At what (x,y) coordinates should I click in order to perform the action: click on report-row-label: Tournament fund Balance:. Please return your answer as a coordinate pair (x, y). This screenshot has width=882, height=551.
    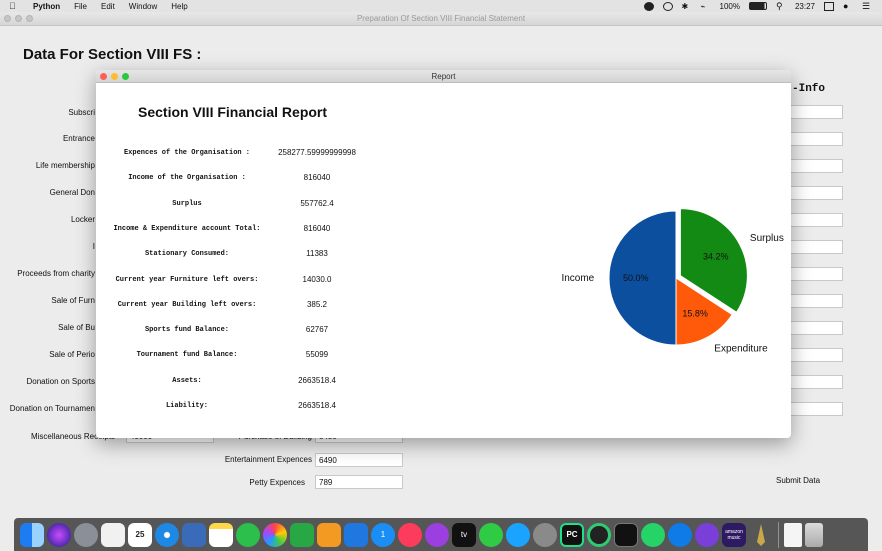
    Looking at the image, I should click on (187, 355).